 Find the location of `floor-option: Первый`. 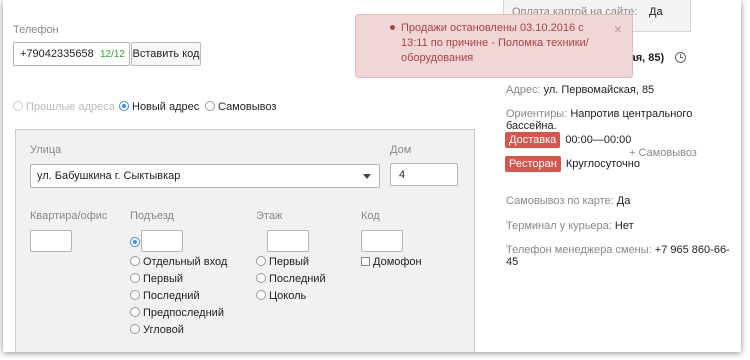

floor-option: Первый is located at coordinates (282, 262).